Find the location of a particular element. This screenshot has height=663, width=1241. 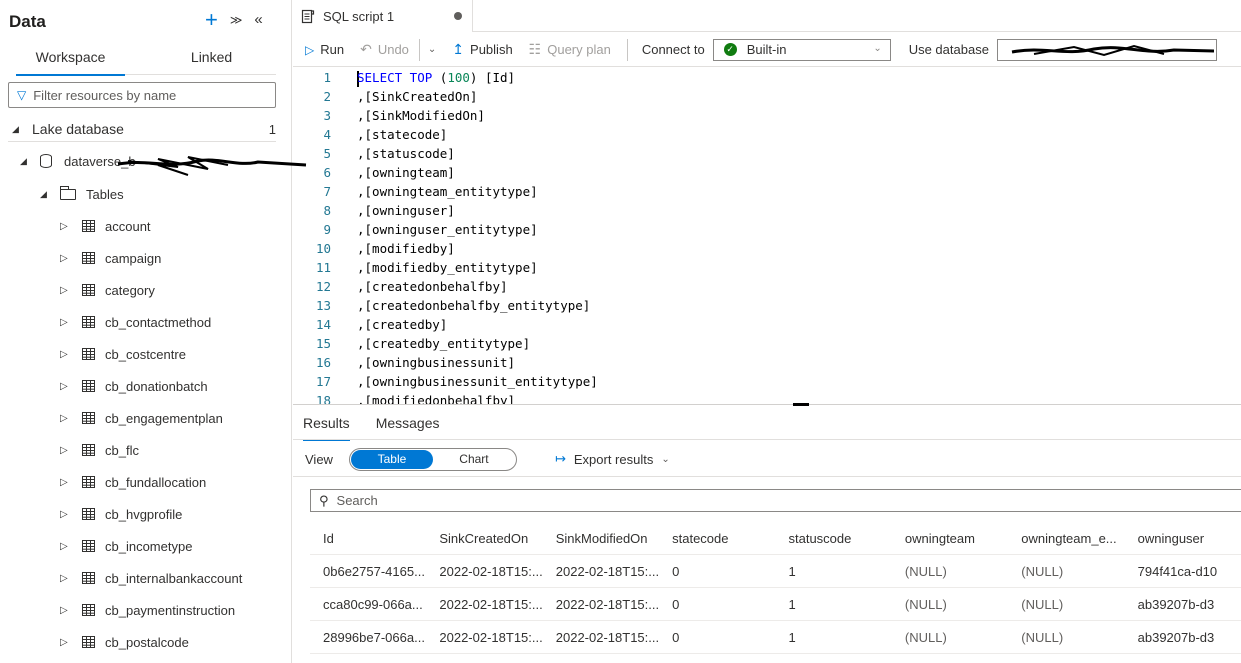

check-circle-icon: ✓ is located at coordinates (730, 49).